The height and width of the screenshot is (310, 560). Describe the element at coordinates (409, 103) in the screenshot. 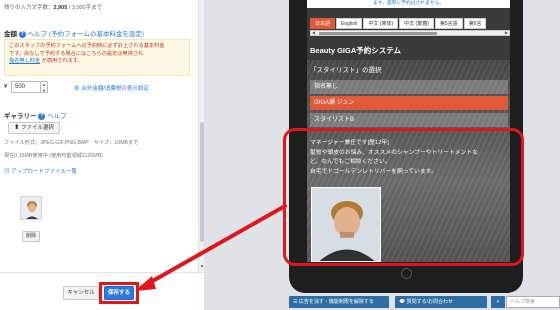

I see `stylist-option-giga-jun: GIGA瀬 ジュン` at that location.